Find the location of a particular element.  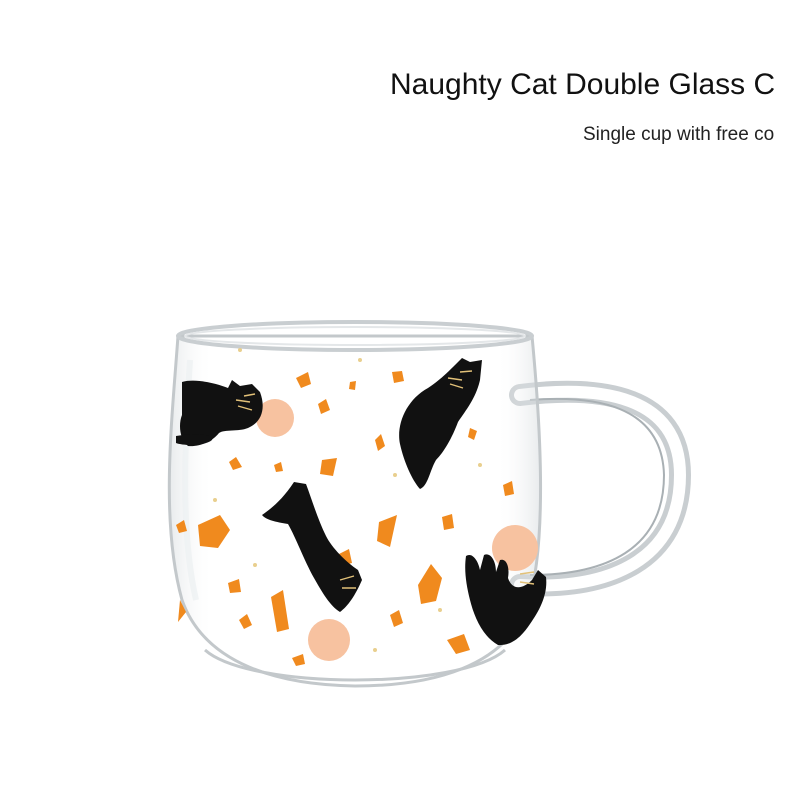

mug-handle is located at coordinates (600, 488).